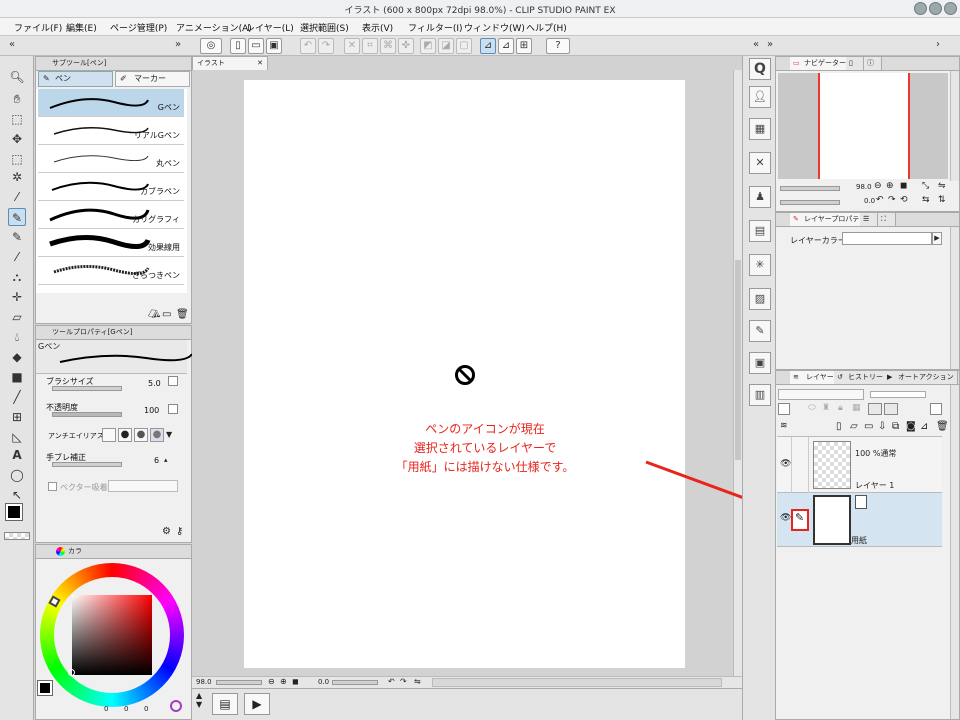 The image size is (960, 720). What do you see at coordinates (17, 139) in the screenshot?
I see `move-tool-icon: ✥` at bounding box center [17, 139].